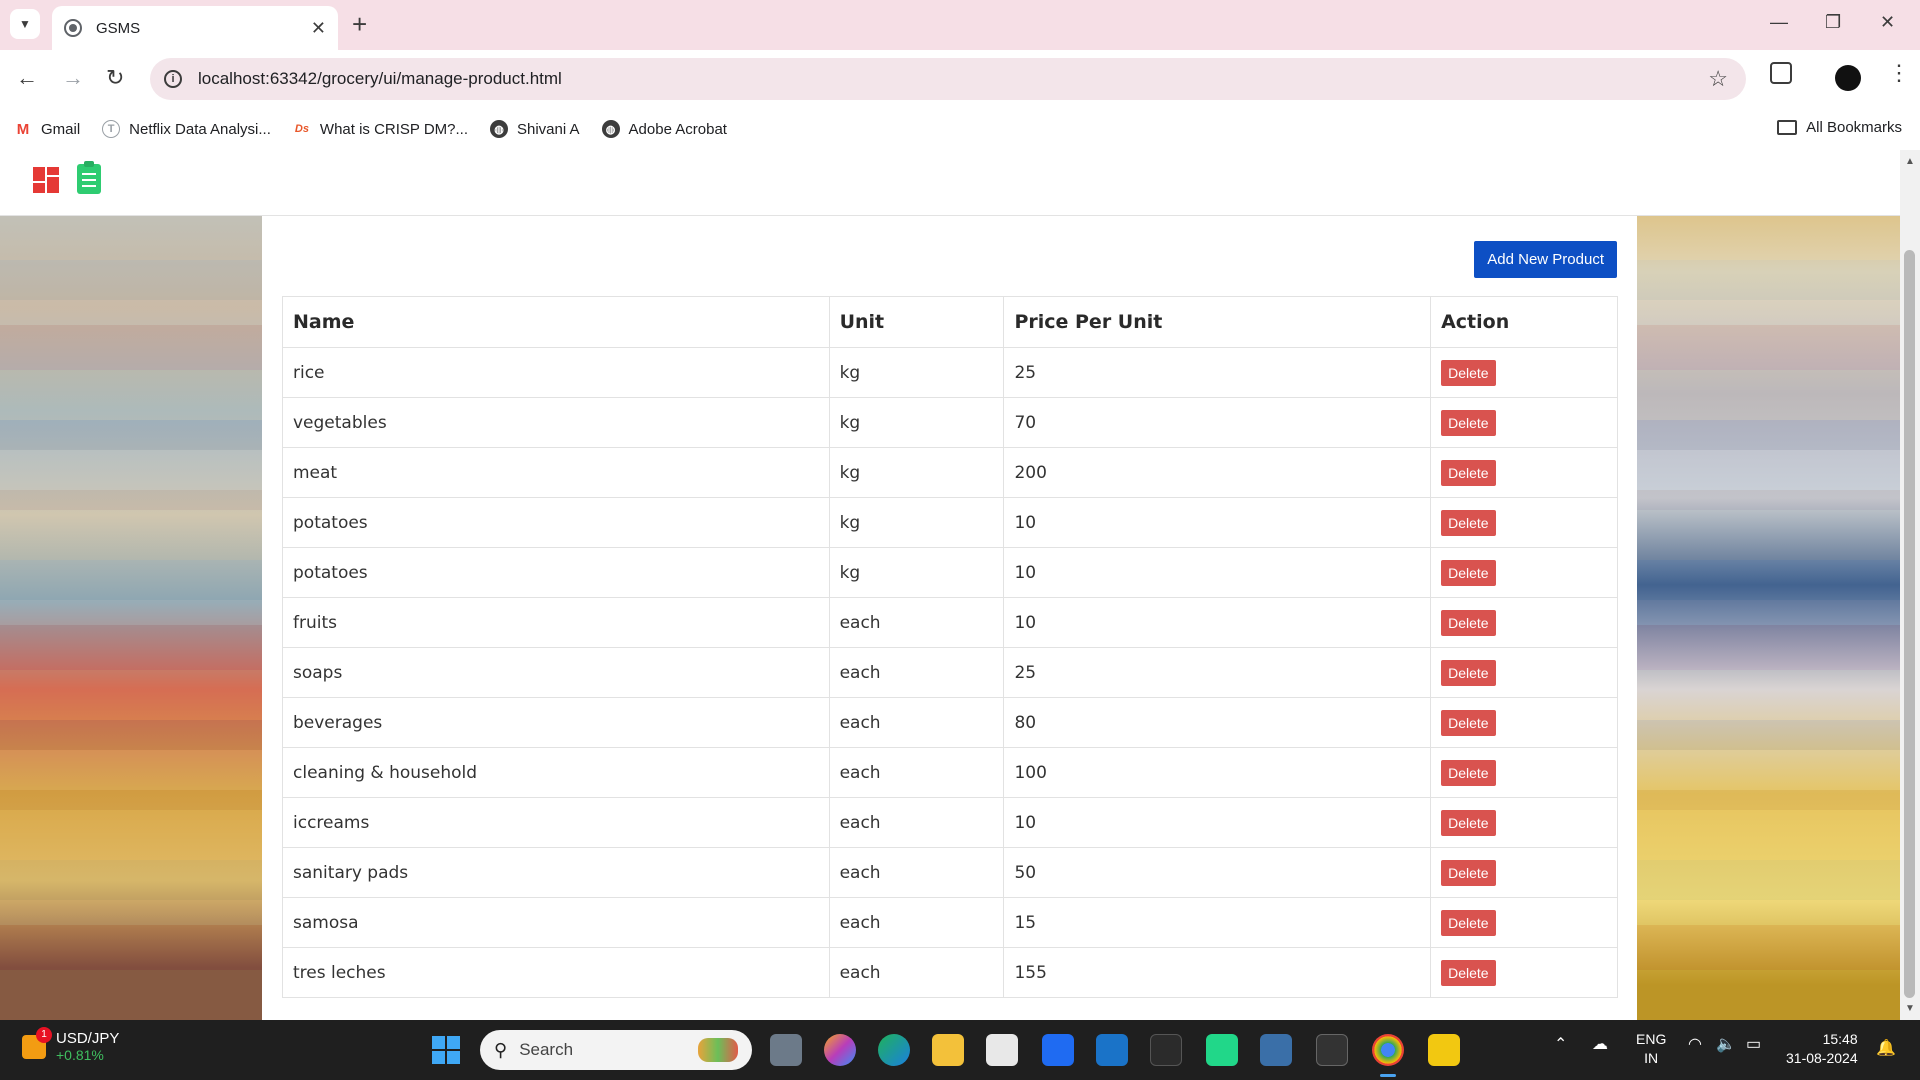  Describe the element at coordinates (1166, 1050) in the screenshot. I see `terminal-lightning-icon` at that location.